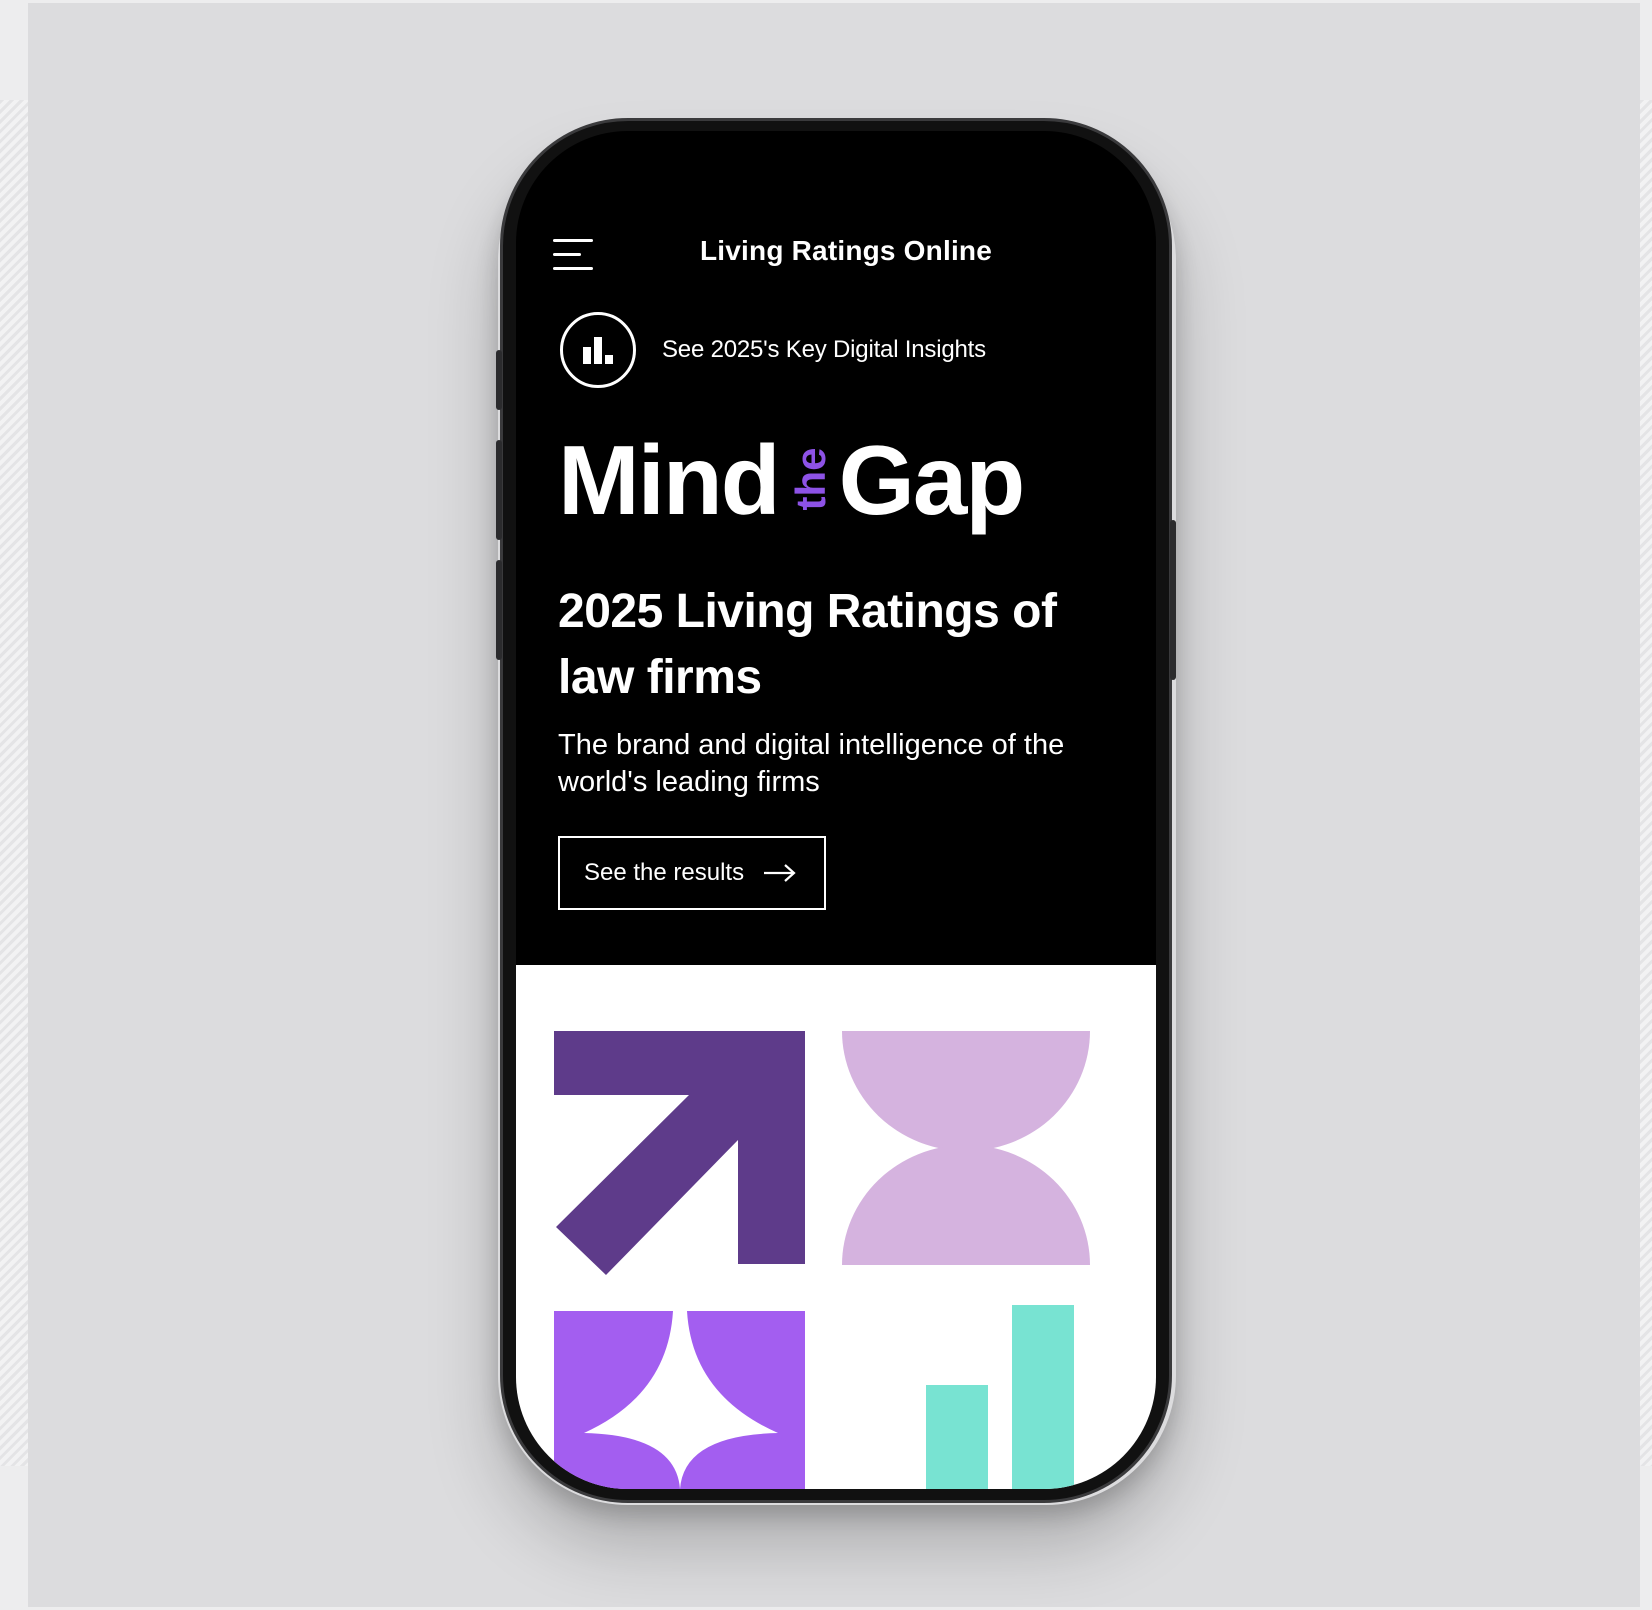 This screenshot has width=1652, height=1610. I want to click on hero-word-gap: Gap, so click(932, 480).